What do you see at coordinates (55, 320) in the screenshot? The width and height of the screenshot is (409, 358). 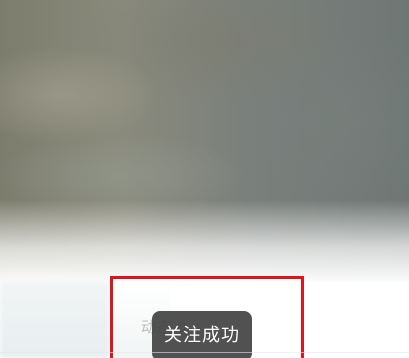 I see `blurred-content-left` at bounding box center [55, 320].